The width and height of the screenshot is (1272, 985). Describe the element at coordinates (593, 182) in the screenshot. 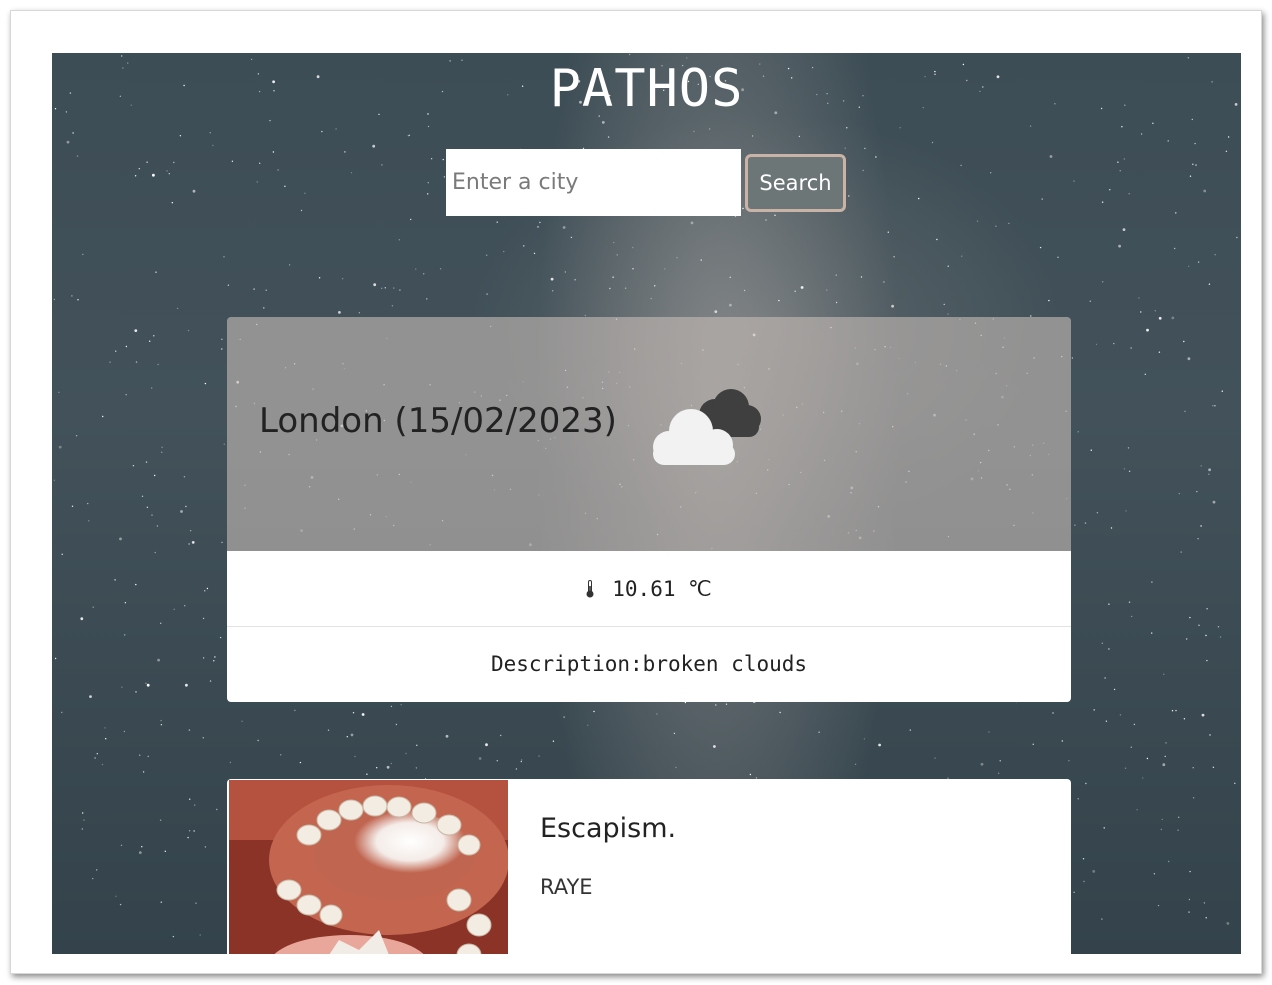

I see `city-search-input` at that location.